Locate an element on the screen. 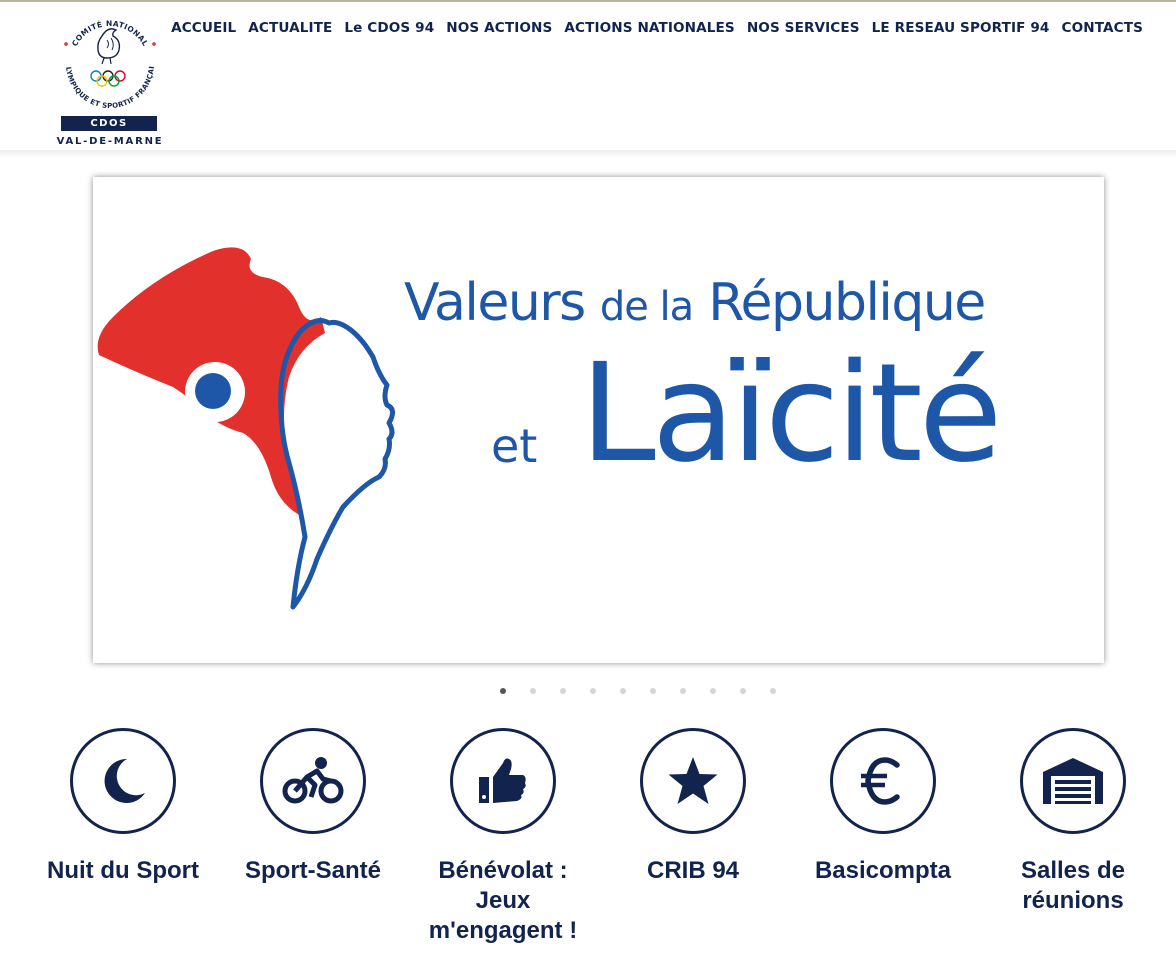  slide-word-valeurs: Valeurs is located at coordinates (495, 303).